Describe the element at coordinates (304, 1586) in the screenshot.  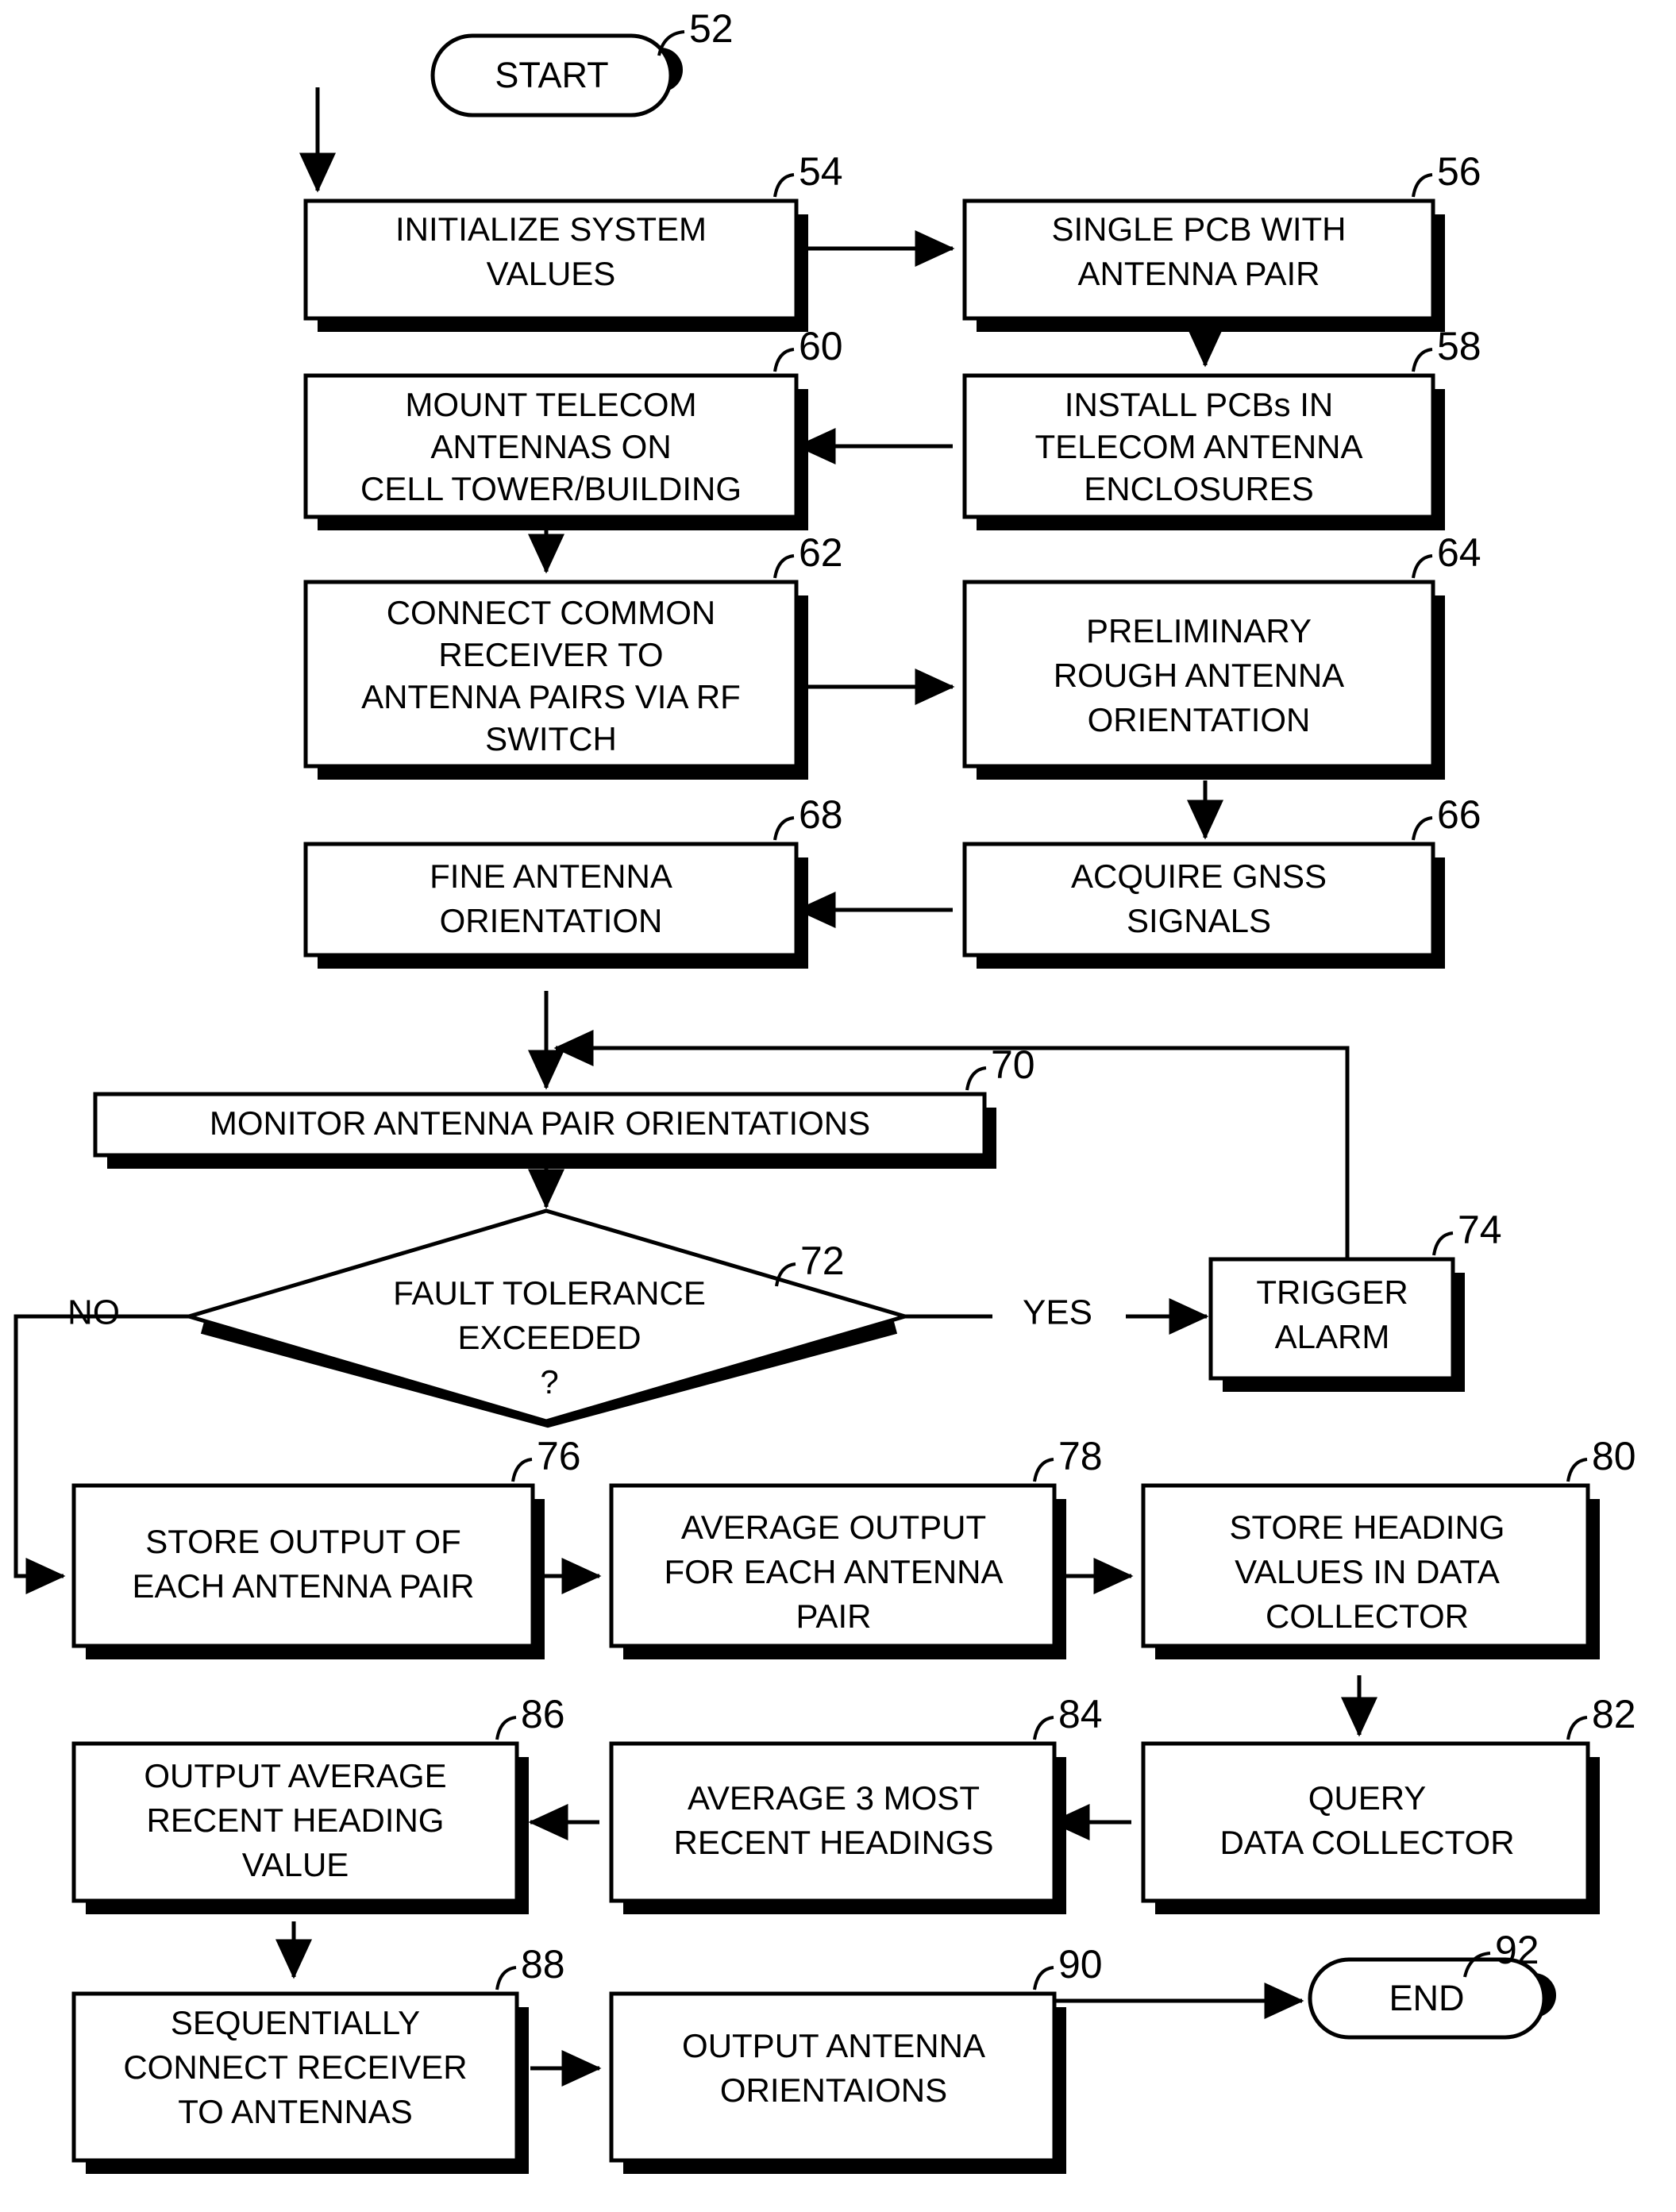
I see `node-76-line-1: EACH ANTENNA PAIR` at that location.